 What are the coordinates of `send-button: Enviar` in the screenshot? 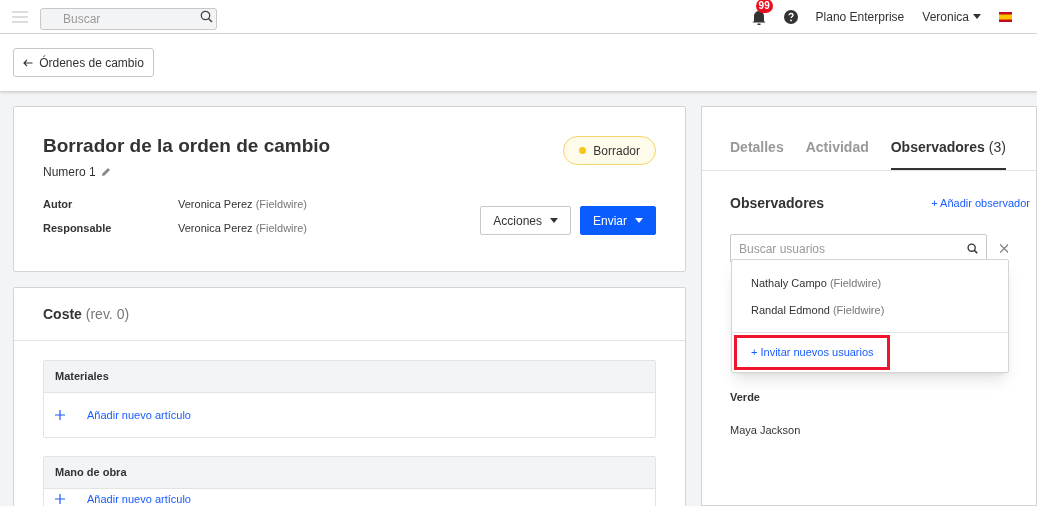 It's located at (618, 220).